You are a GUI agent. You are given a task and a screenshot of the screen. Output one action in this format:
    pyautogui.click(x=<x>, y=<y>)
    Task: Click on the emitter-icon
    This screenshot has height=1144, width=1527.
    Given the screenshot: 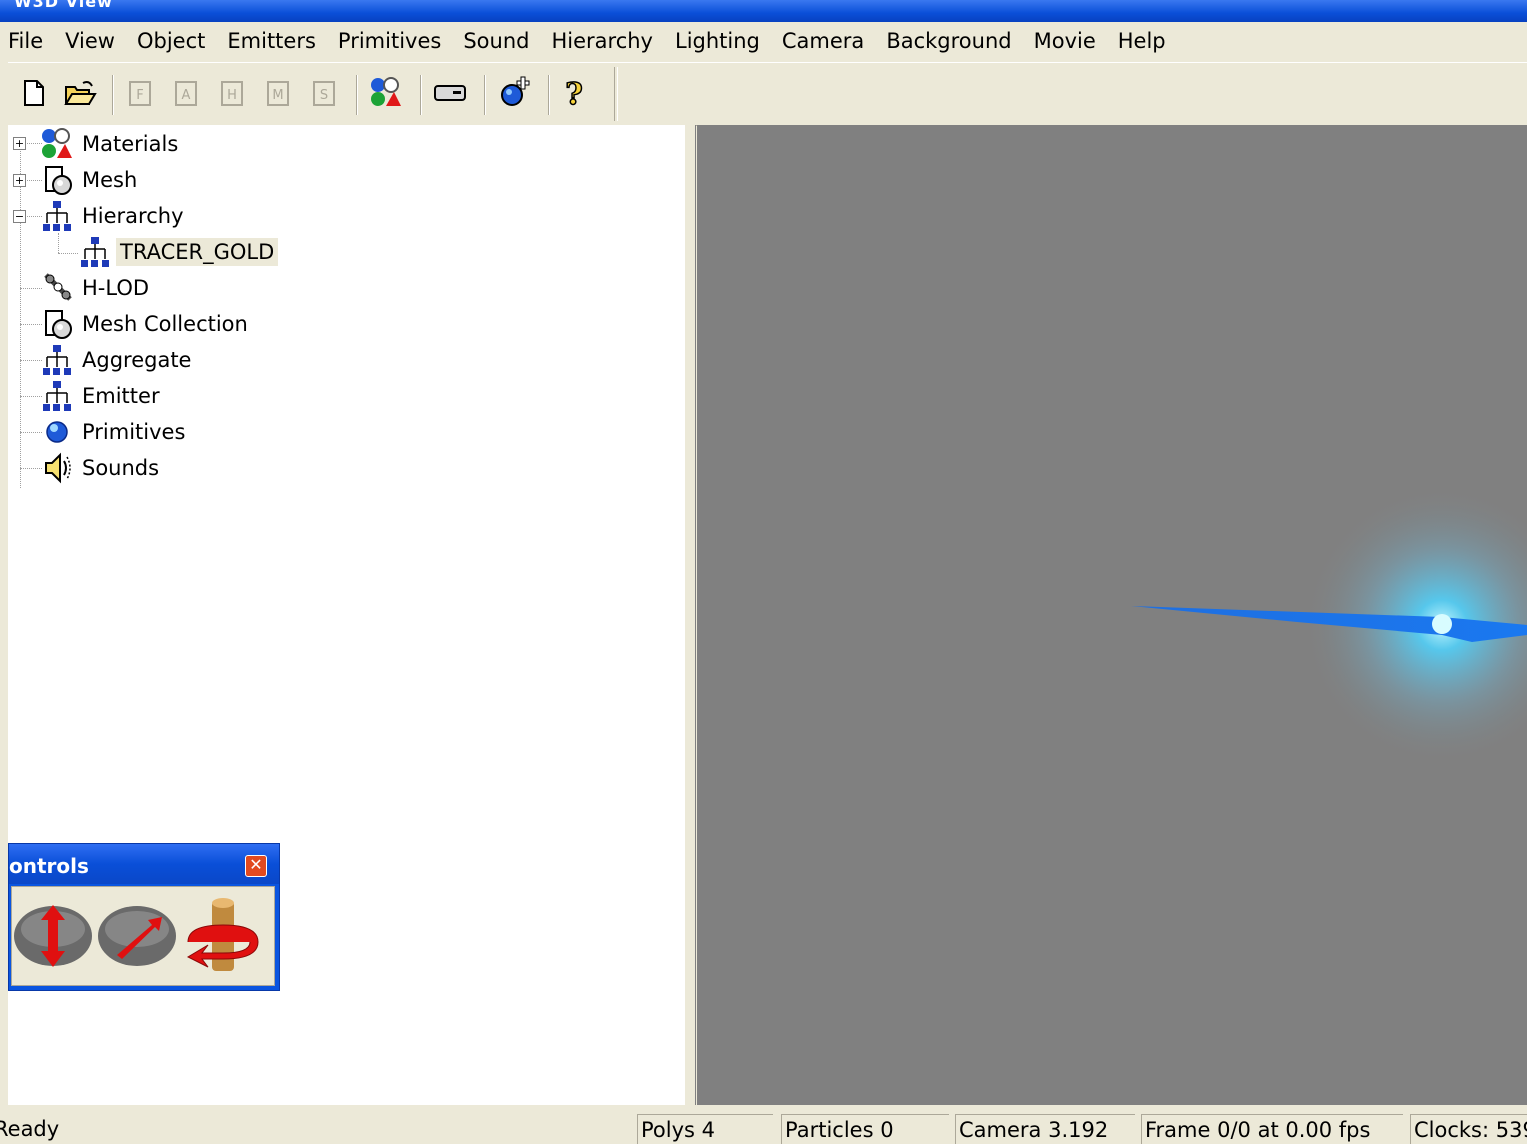 What is the action you would take?
    pyautogui.click(x=57, y=396)
    